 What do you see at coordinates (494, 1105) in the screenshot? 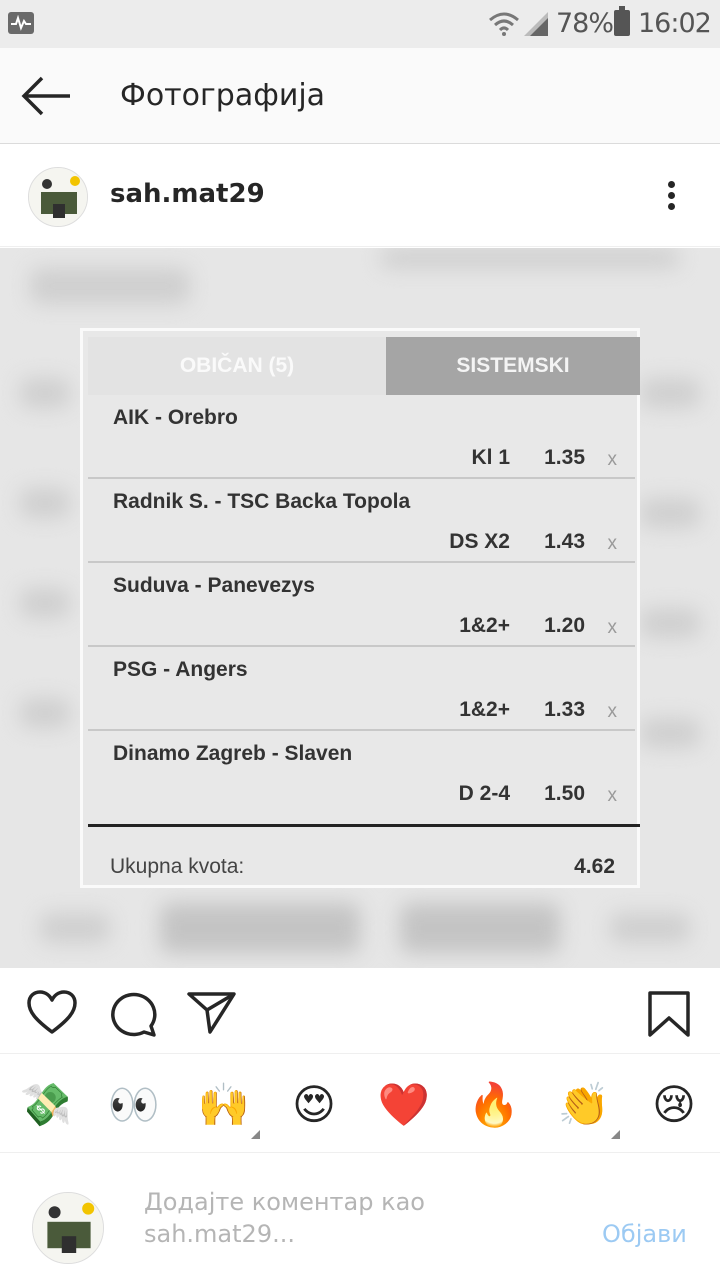
I see `fire-emoji: 🔥` at bounding box center [494, 1105].